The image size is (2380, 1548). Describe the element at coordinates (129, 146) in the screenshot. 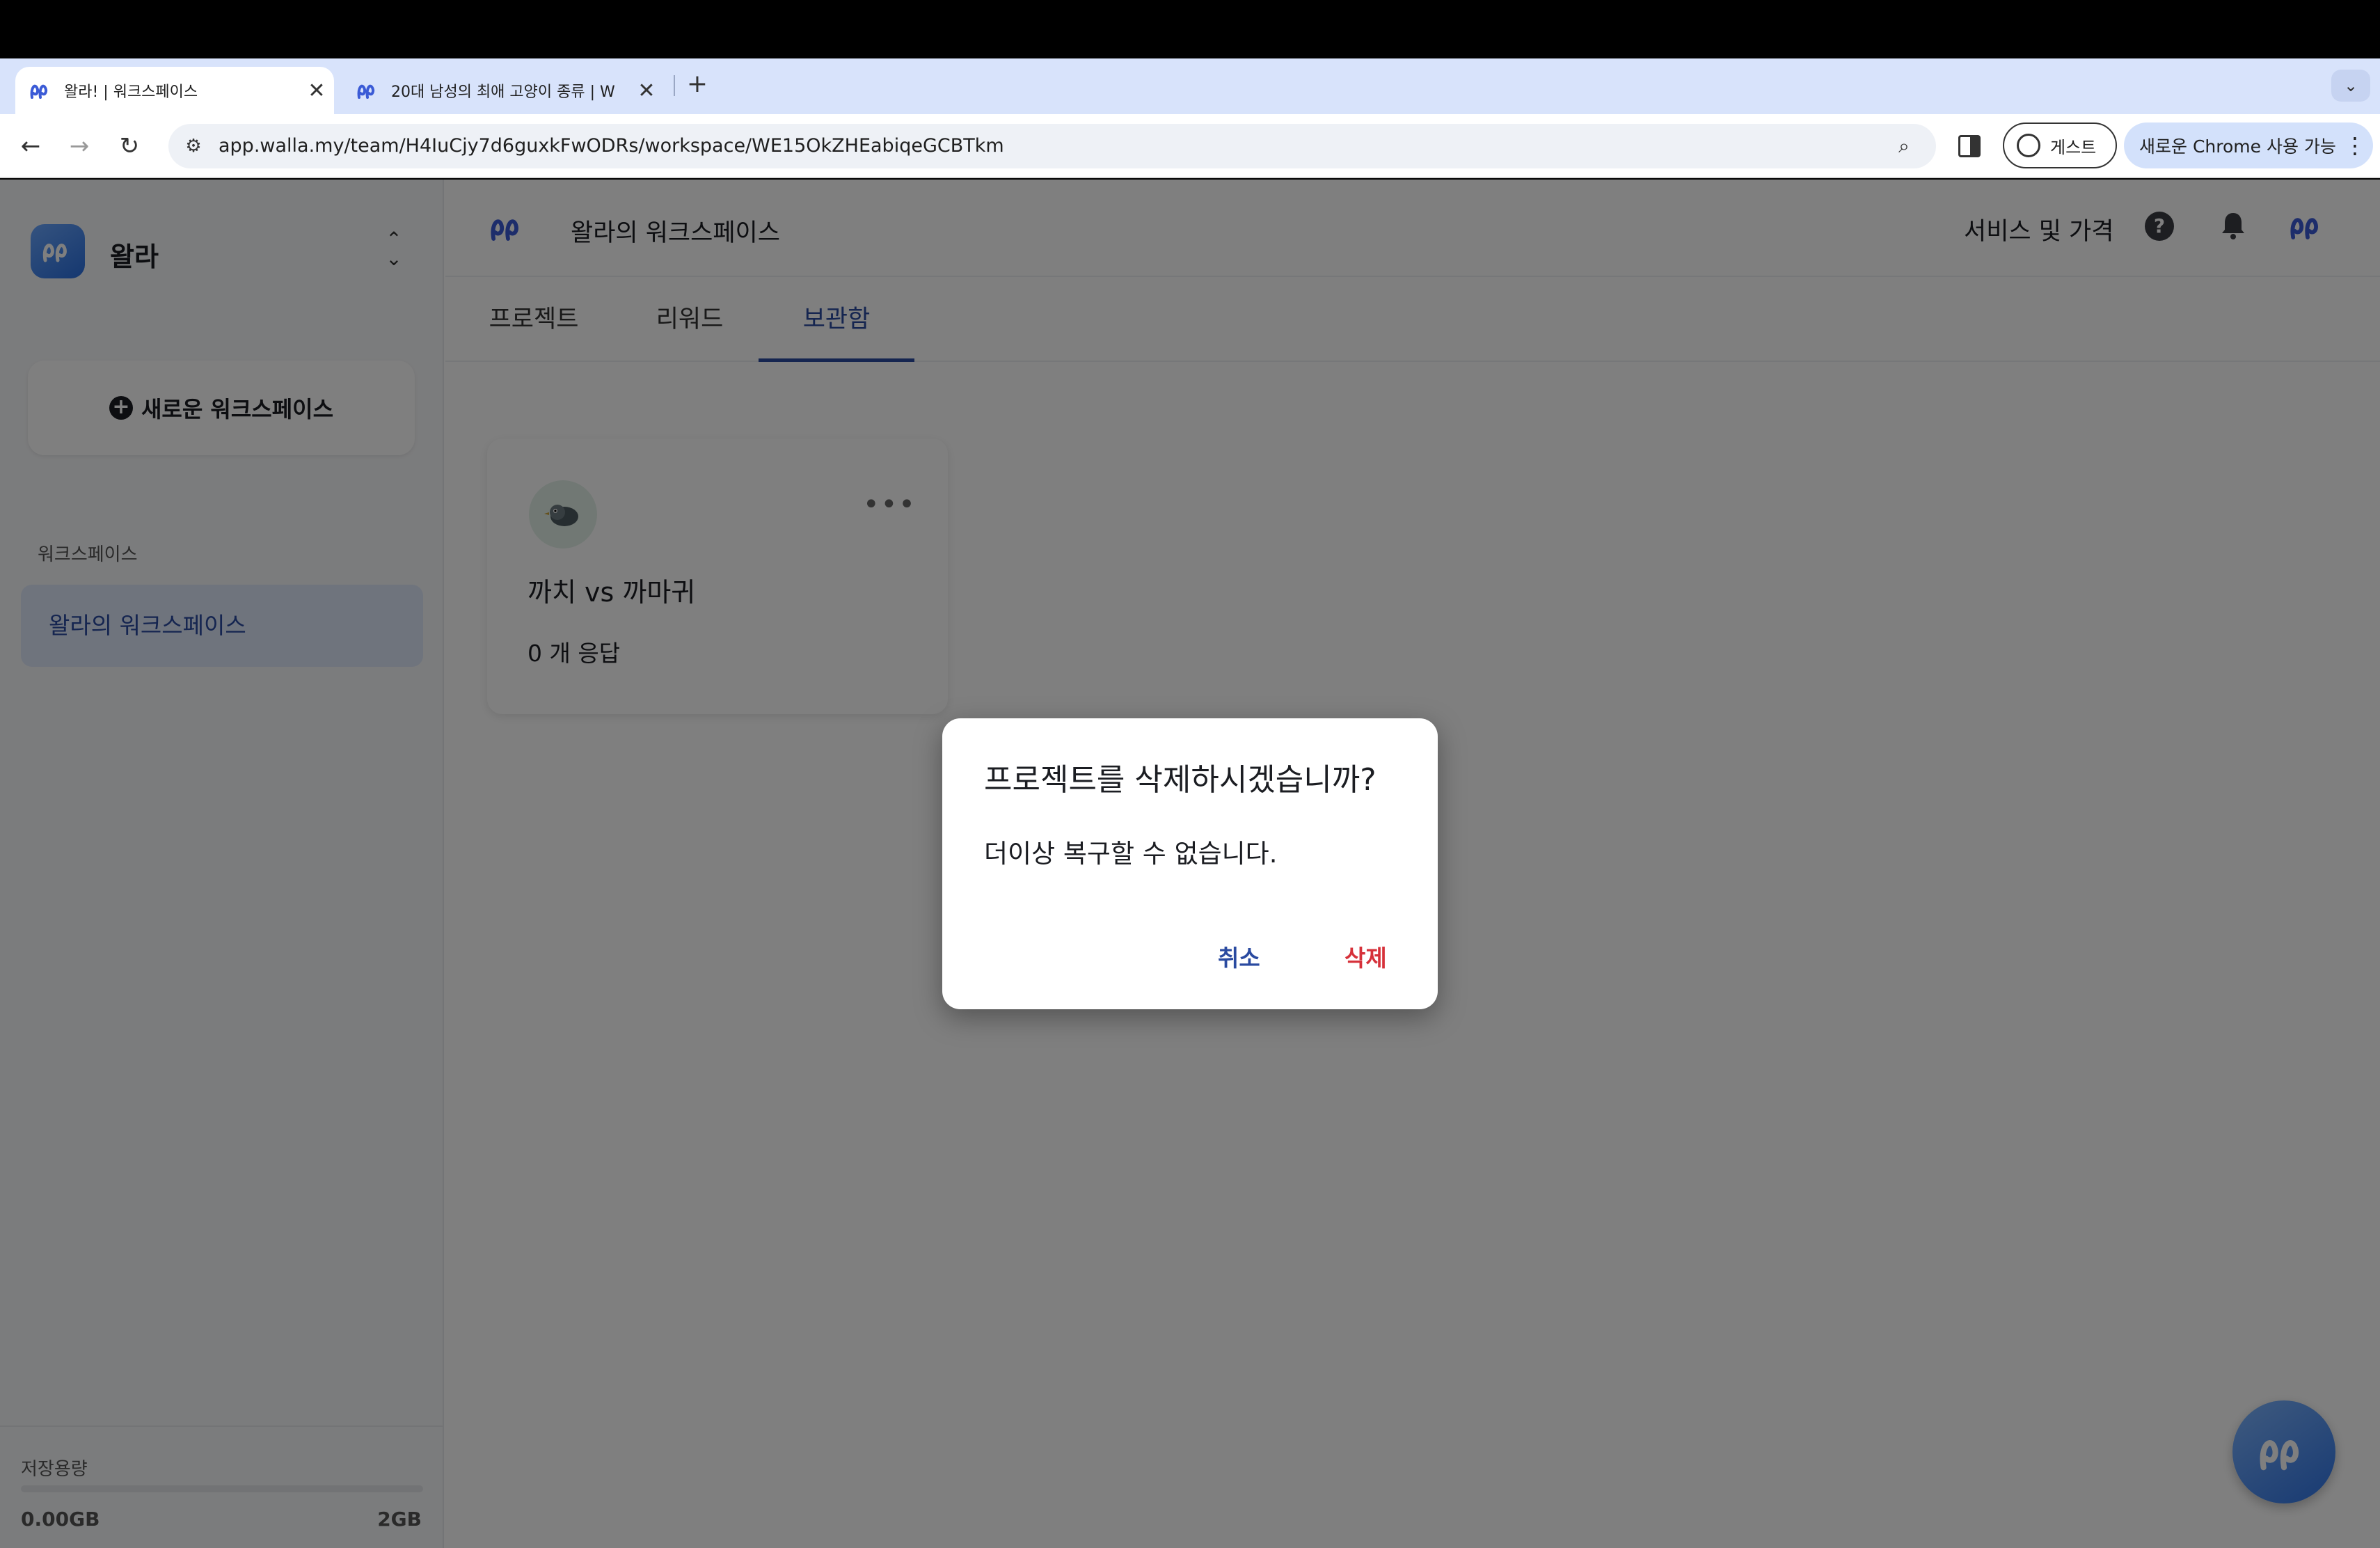

I see `reload-icon: ↻` at that location.